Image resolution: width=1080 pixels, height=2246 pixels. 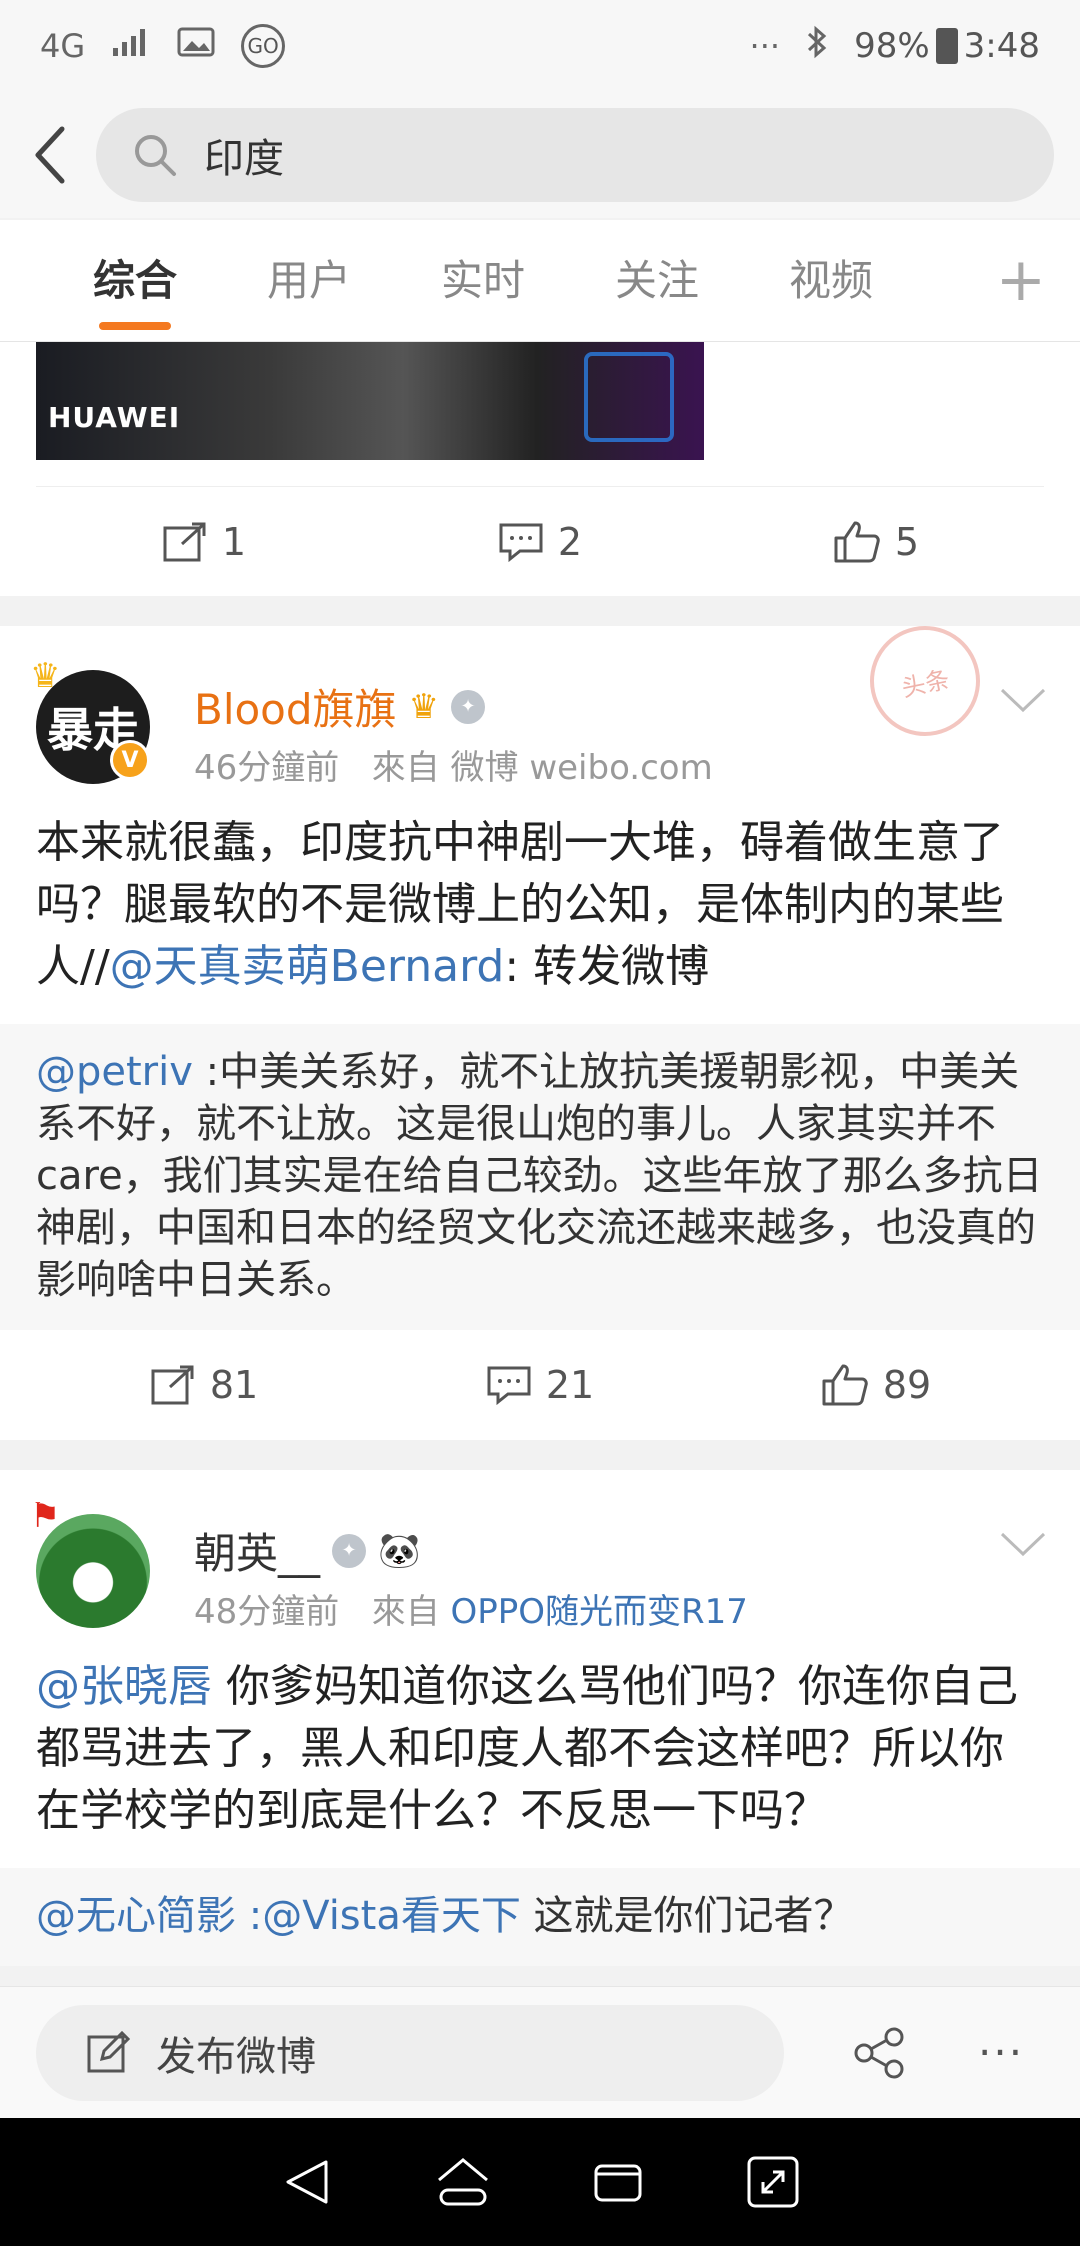 I want to click on comment-count: 2, so click(x=570, y=541).